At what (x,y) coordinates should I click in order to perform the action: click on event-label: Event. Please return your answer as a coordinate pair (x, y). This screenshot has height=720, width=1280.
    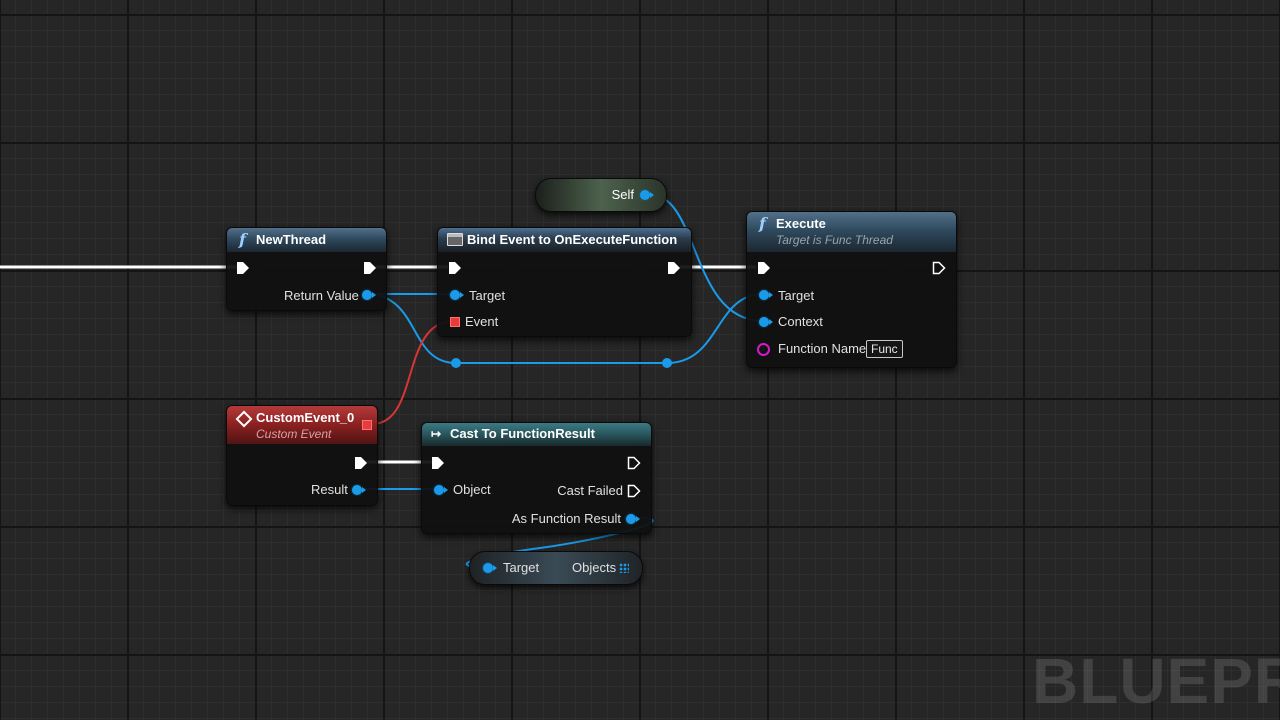
    Looking at the image, I should click on (482, 321).